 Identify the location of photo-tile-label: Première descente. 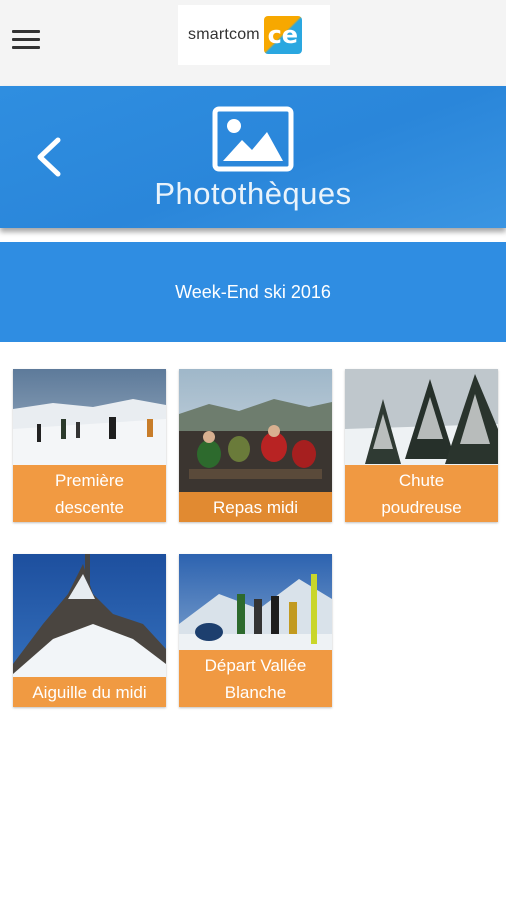
(89, 493).